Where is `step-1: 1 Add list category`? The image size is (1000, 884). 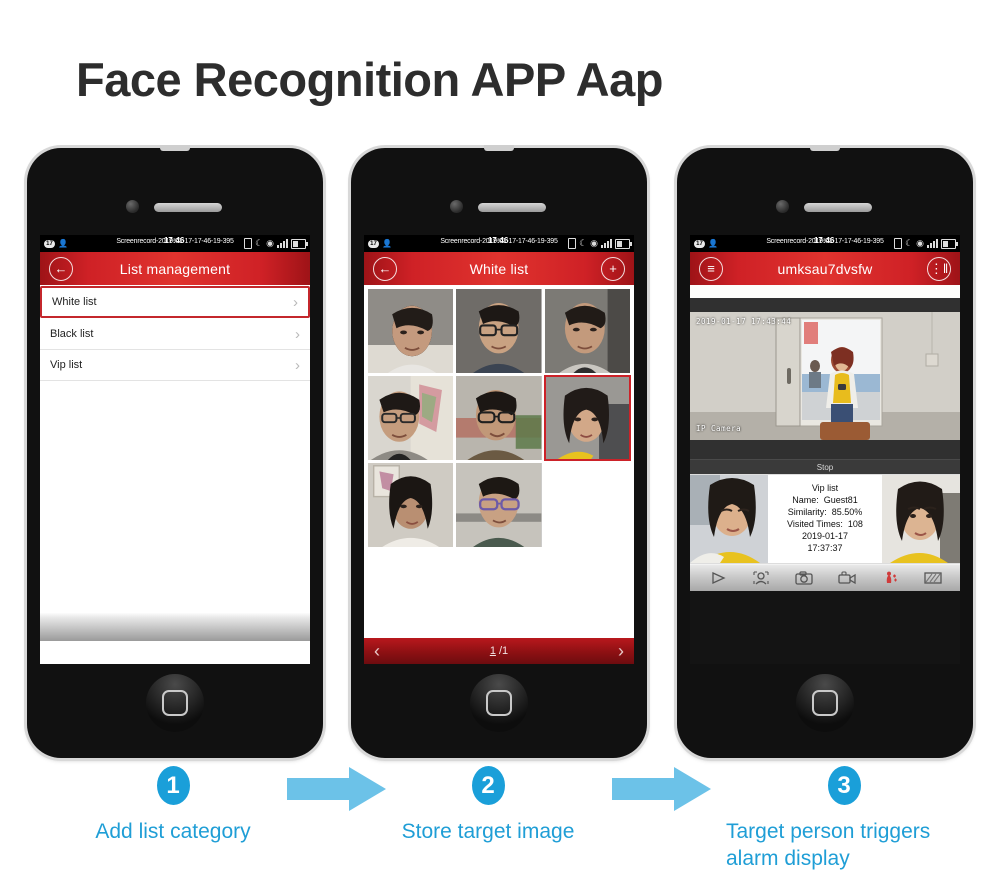
step-1: 1 Add list category is located at coordinates (173, 806).